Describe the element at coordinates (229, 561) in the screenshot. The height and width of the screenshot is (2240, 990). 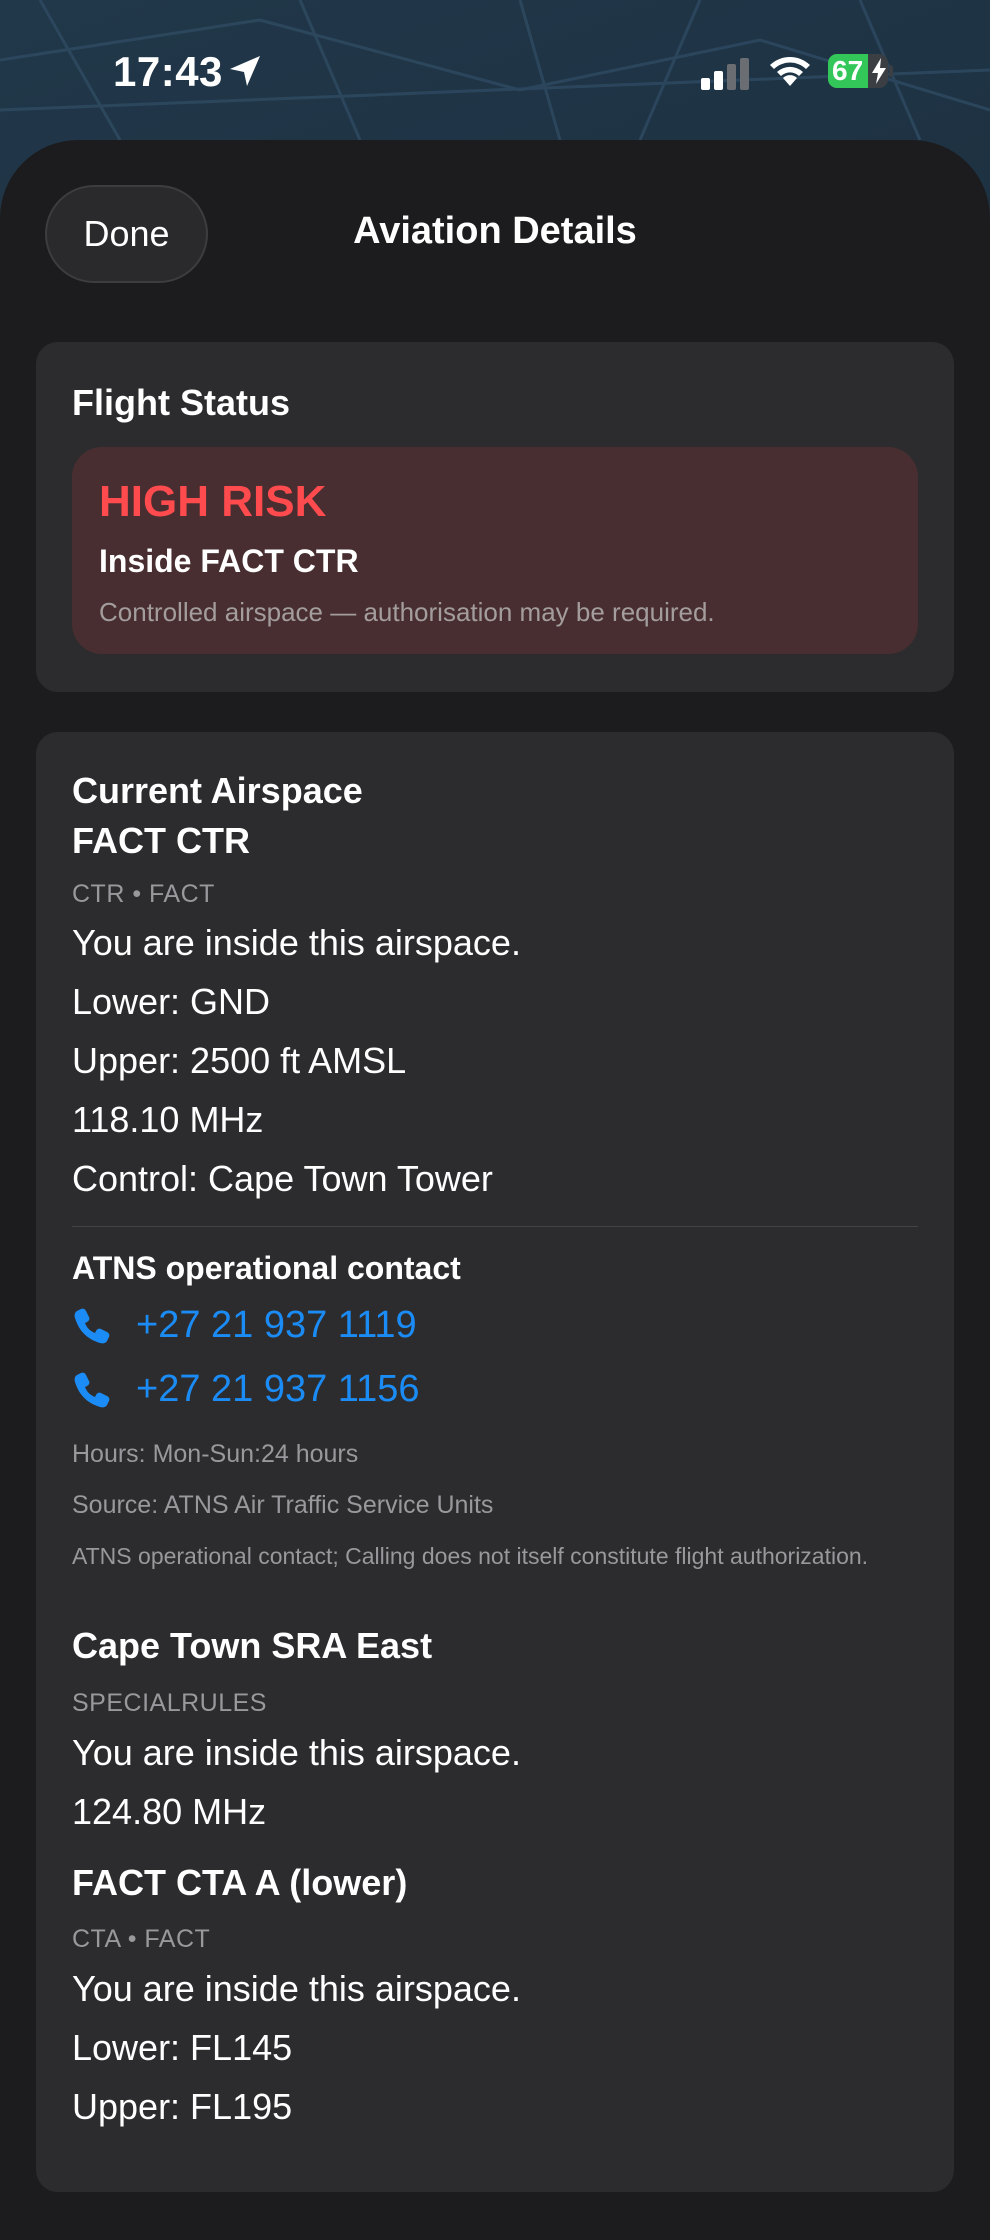
I see `risk-title: Inside FACT CTR` at that location.